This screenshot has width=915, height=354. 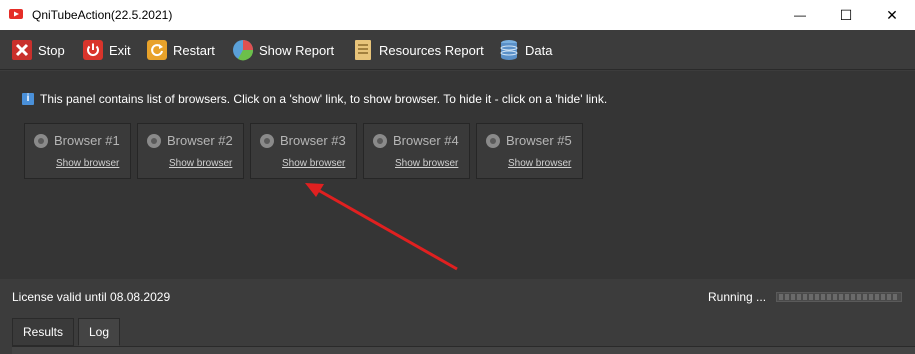 I want to click on maximize-icon: ☐, so click(x=846, y=14).